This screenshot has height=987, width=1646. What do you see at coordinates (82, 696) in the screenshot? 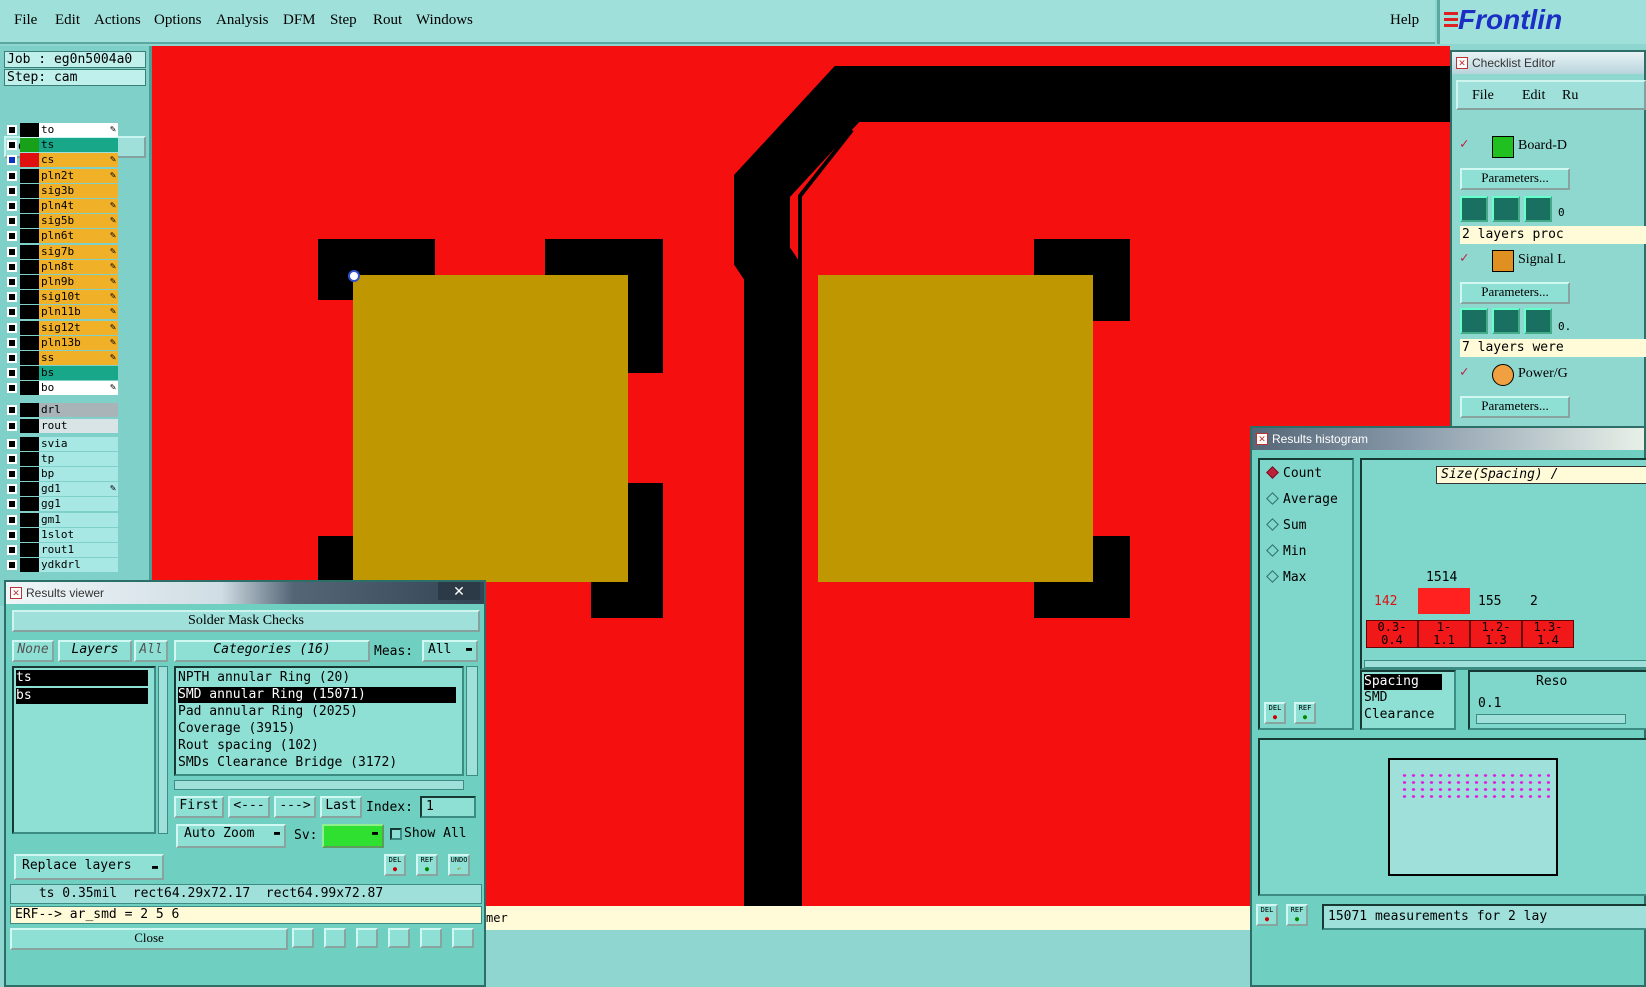
I see `list-item: bs` at bounding box center [82, 696].